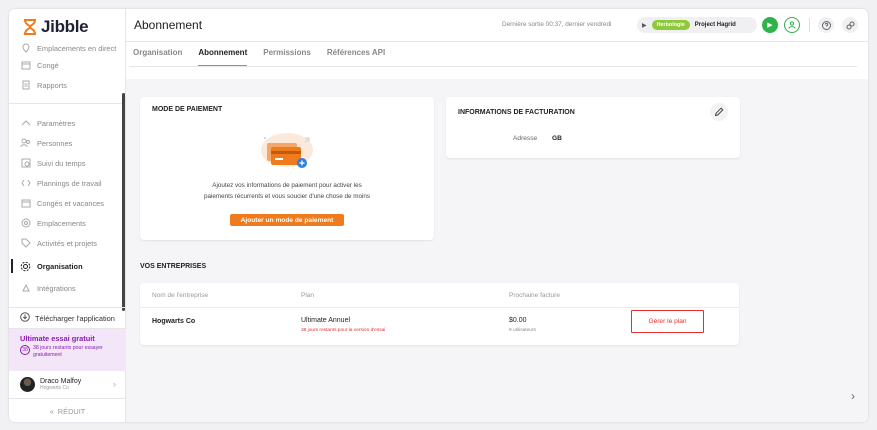 This screenshot has width=877, height=430. What do you see at coordinates (75, 318) in the screenshot?
I see `download-label: Télécharger l'application` at bounding box center [75, 318].